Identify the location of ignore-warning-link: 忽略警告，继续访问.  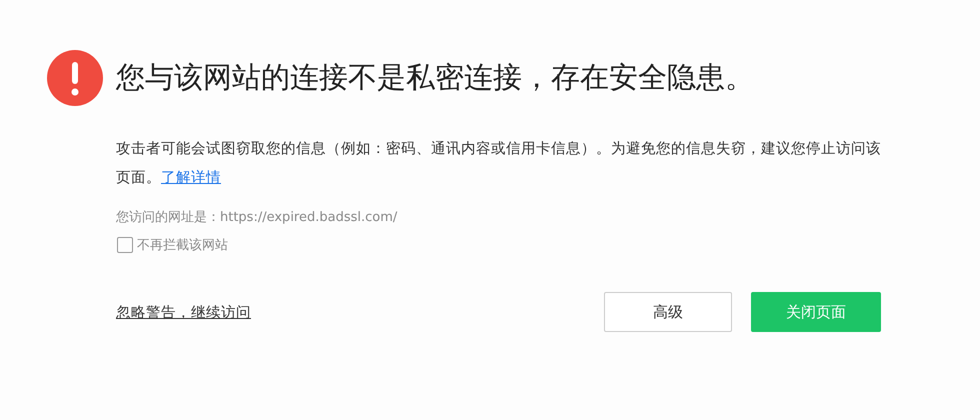
(183, 312).